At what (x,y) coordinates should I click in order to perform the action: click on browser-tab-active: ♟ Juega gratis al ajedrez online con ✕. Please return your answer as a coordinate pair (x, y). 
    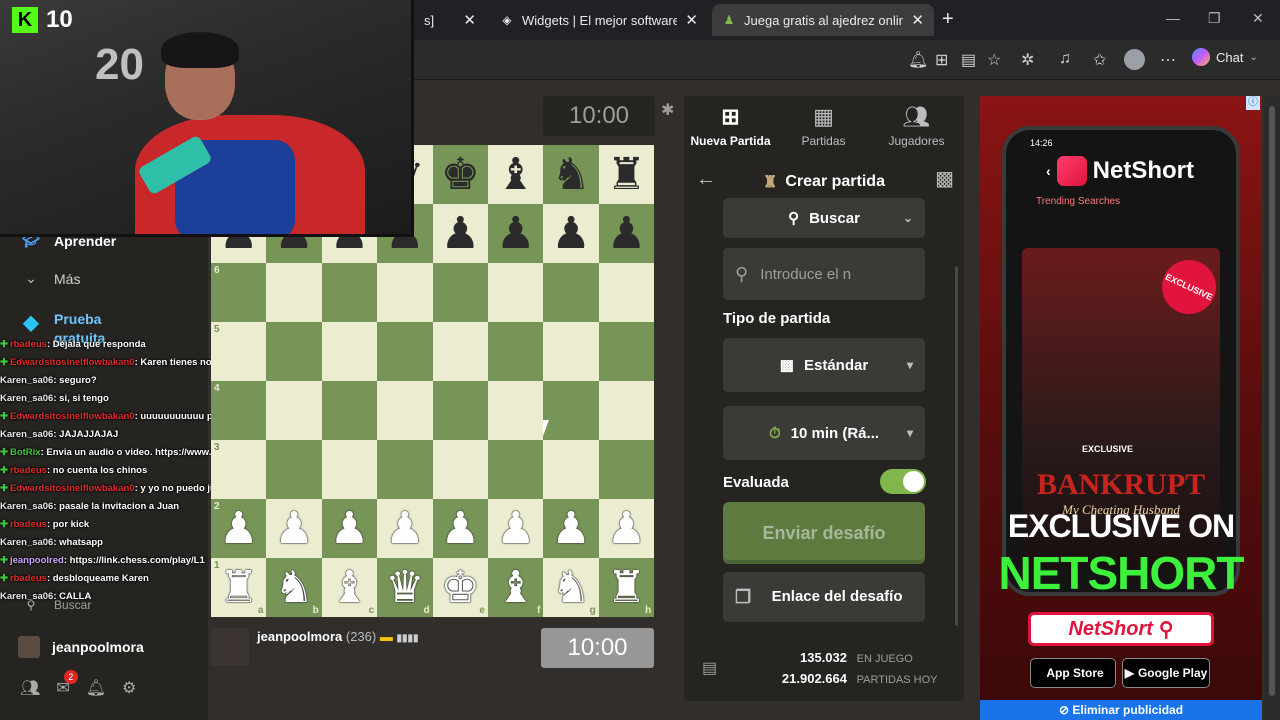
    Looking at the image, I should click on (823, 20).